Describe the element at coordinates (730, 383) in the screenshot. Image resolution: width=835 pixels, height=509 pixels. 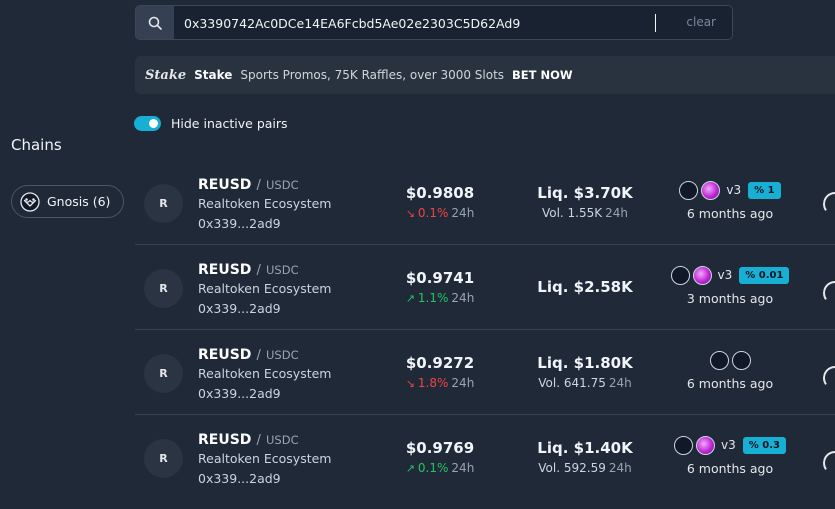
I see `pair-age: 6 months ago` at that location.